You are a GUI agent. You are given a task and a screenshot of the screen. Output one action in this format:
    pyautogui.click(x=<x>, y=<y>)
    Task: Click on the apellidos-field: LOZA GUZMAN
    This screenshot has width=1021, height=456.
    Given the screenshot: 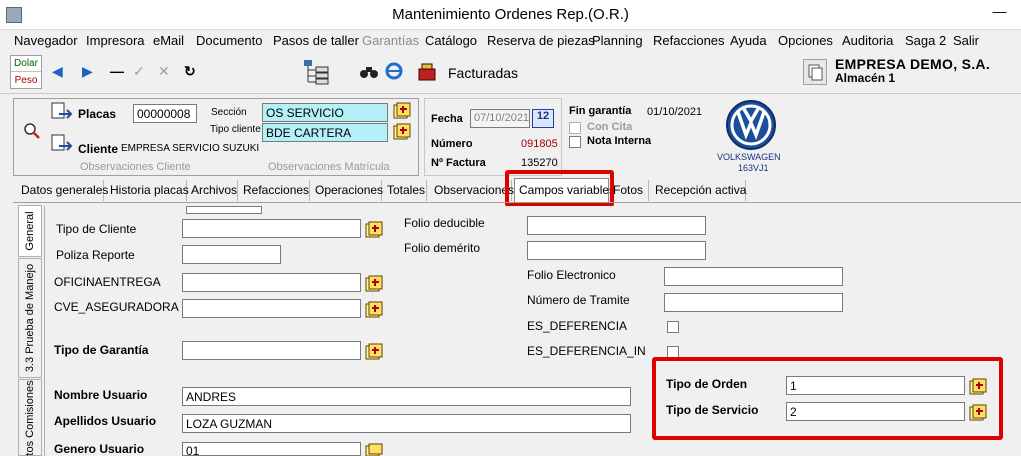 What is the action you would take?
    pyautogui.click(x=406, y=423)
    